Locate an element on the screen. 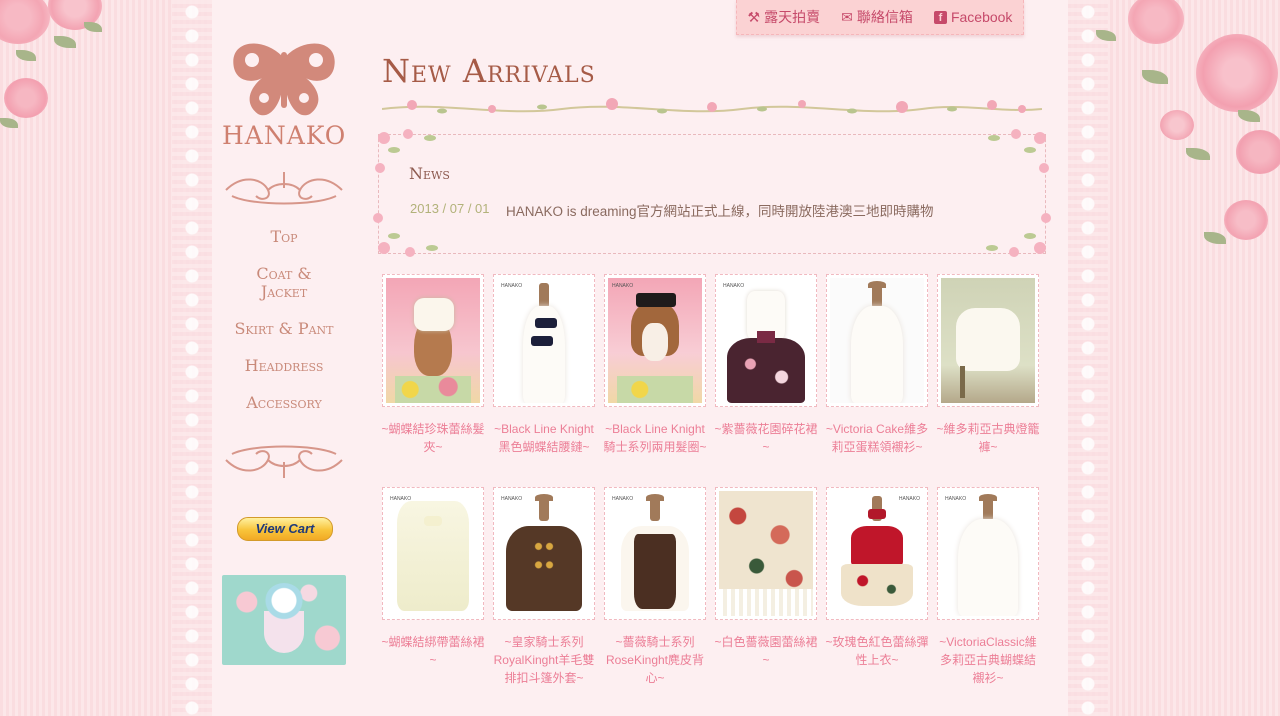  site-logo: HANAKO is located at coordinates (284, 94).